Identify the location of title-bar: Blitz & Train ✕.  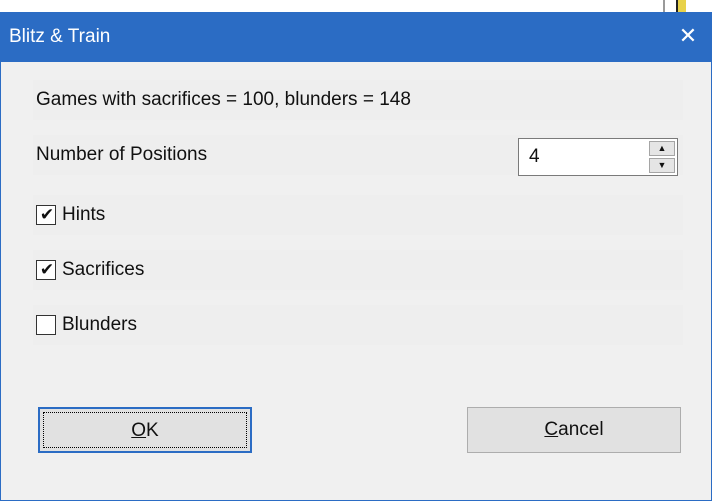
(356, 37).